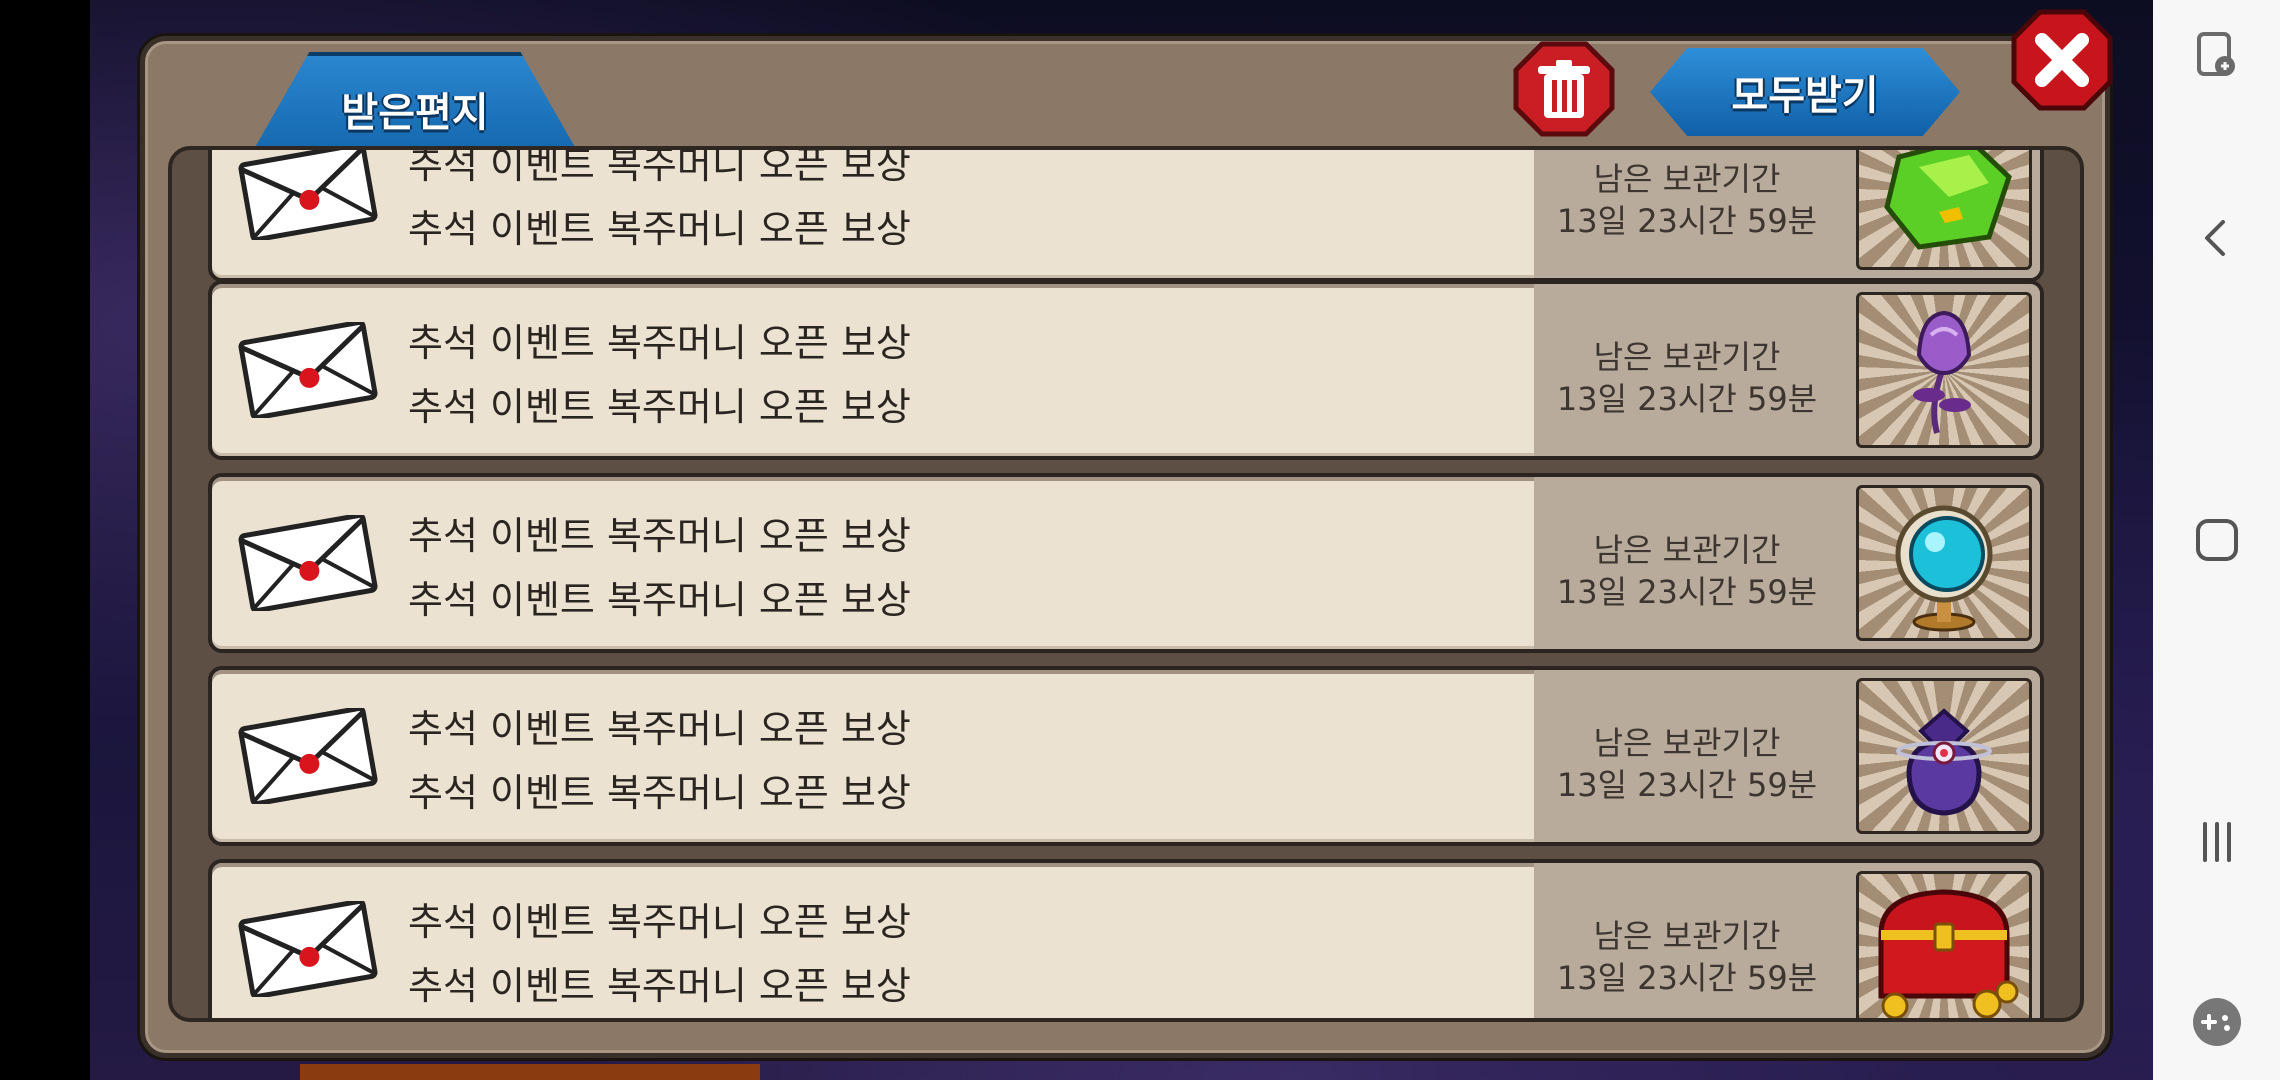 This screenshot has height=1080, width=2280. What do you see at coordinates (2217, 56) in the screenshot?
I see `game-tools-icon` at bounding box center [2217, 56].